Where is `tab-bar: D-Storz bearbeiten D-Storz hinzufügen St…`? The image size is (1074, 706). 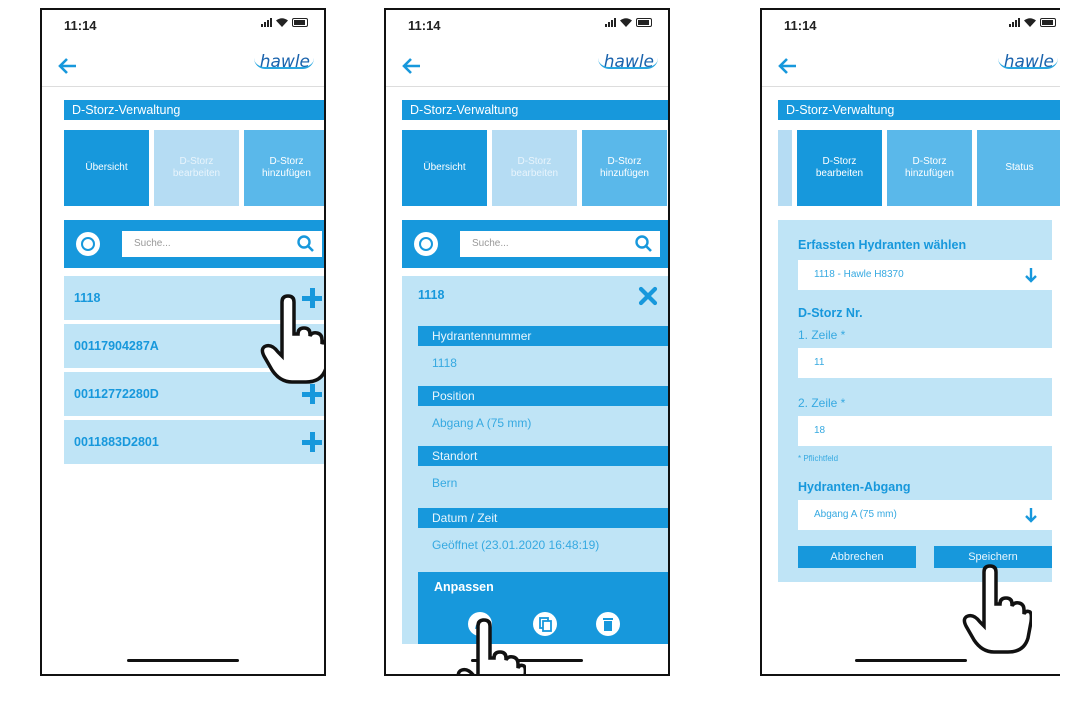
tab-bar: D-Storz bearbeiten D-Storz hinzufügen St… is located at coordinates (919, 168).